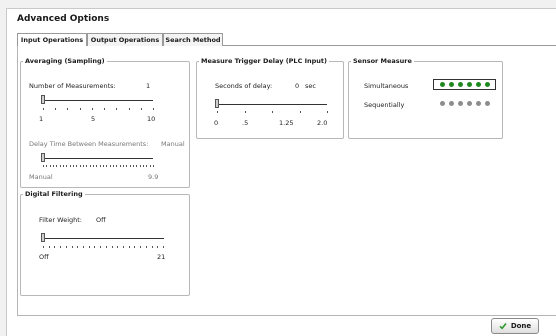 This screenshot has height=336, width=556. I want to click on filter-weight-track, so click(102, 238).